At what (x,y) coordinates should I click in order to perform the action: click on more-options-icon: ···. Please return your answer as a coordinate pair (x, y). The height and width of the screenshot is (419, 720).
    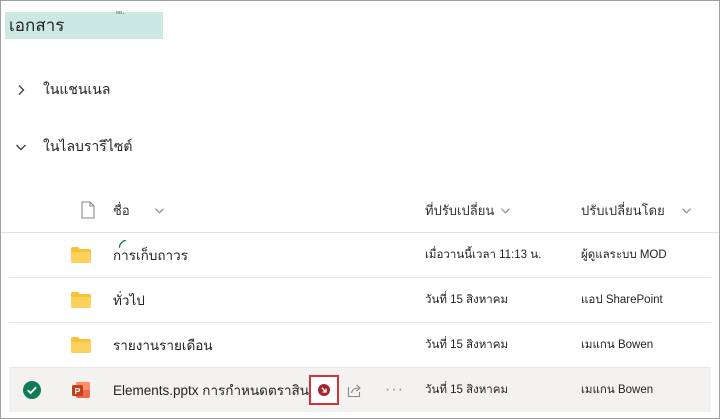
    Looking at the image, I should click on (394, 390).